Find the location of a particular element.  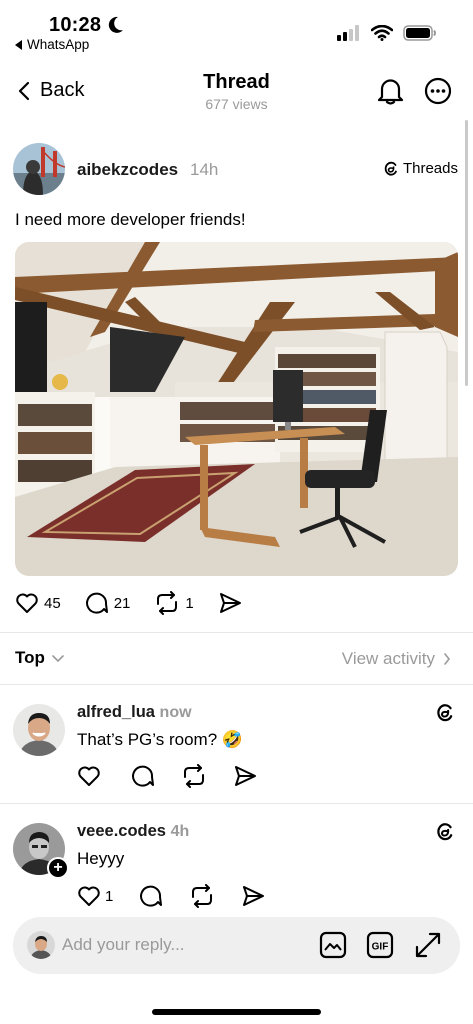

view-activity-label: View activity is located at coordinates (388, 658).